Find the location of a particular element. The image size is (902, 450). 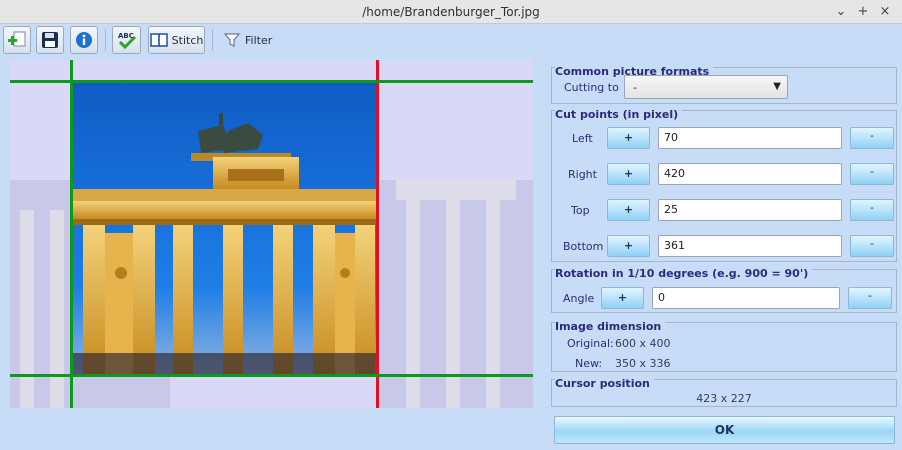

angle-label: Angle is located at coordinates (579, 298).